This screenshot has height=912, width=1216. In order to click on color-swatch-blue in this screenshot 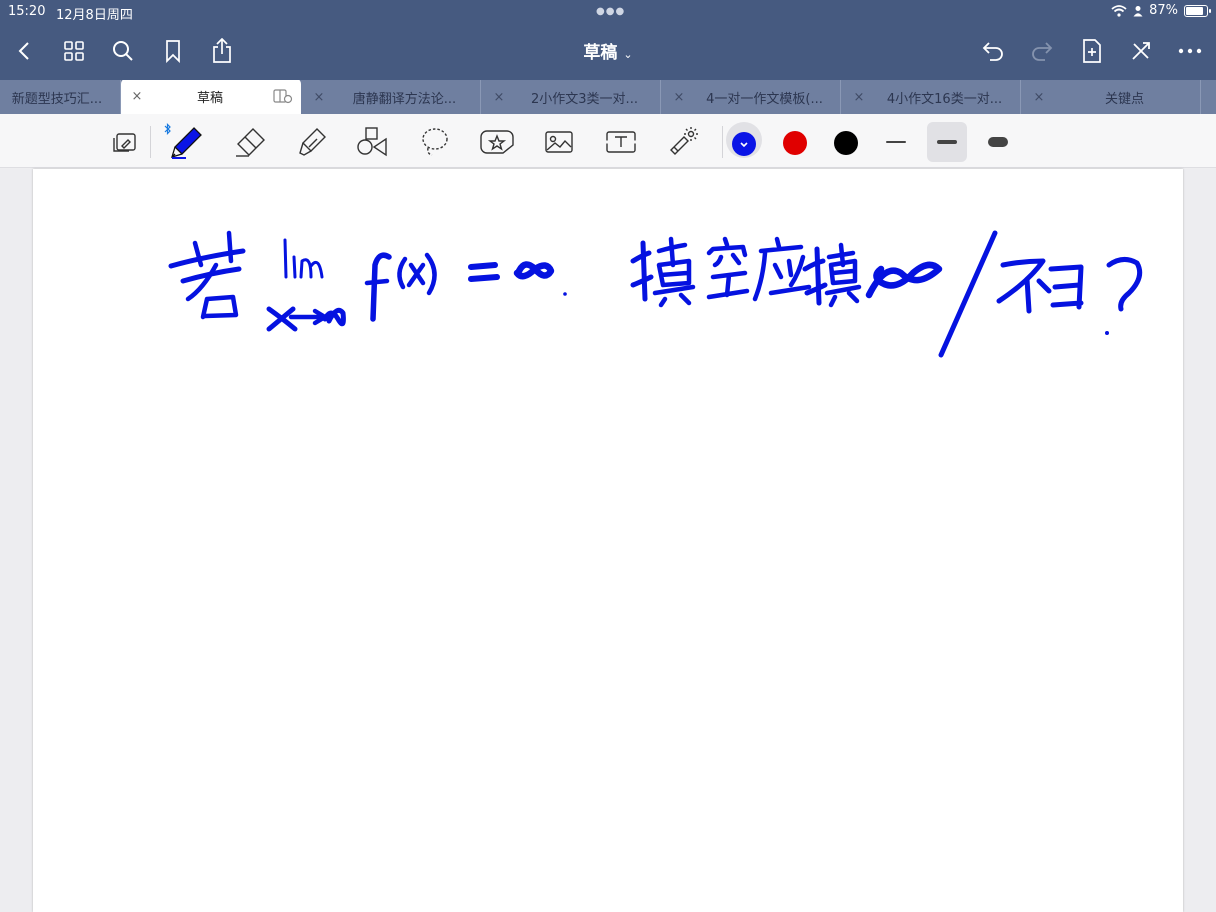, I will do `click(744, 144)`.